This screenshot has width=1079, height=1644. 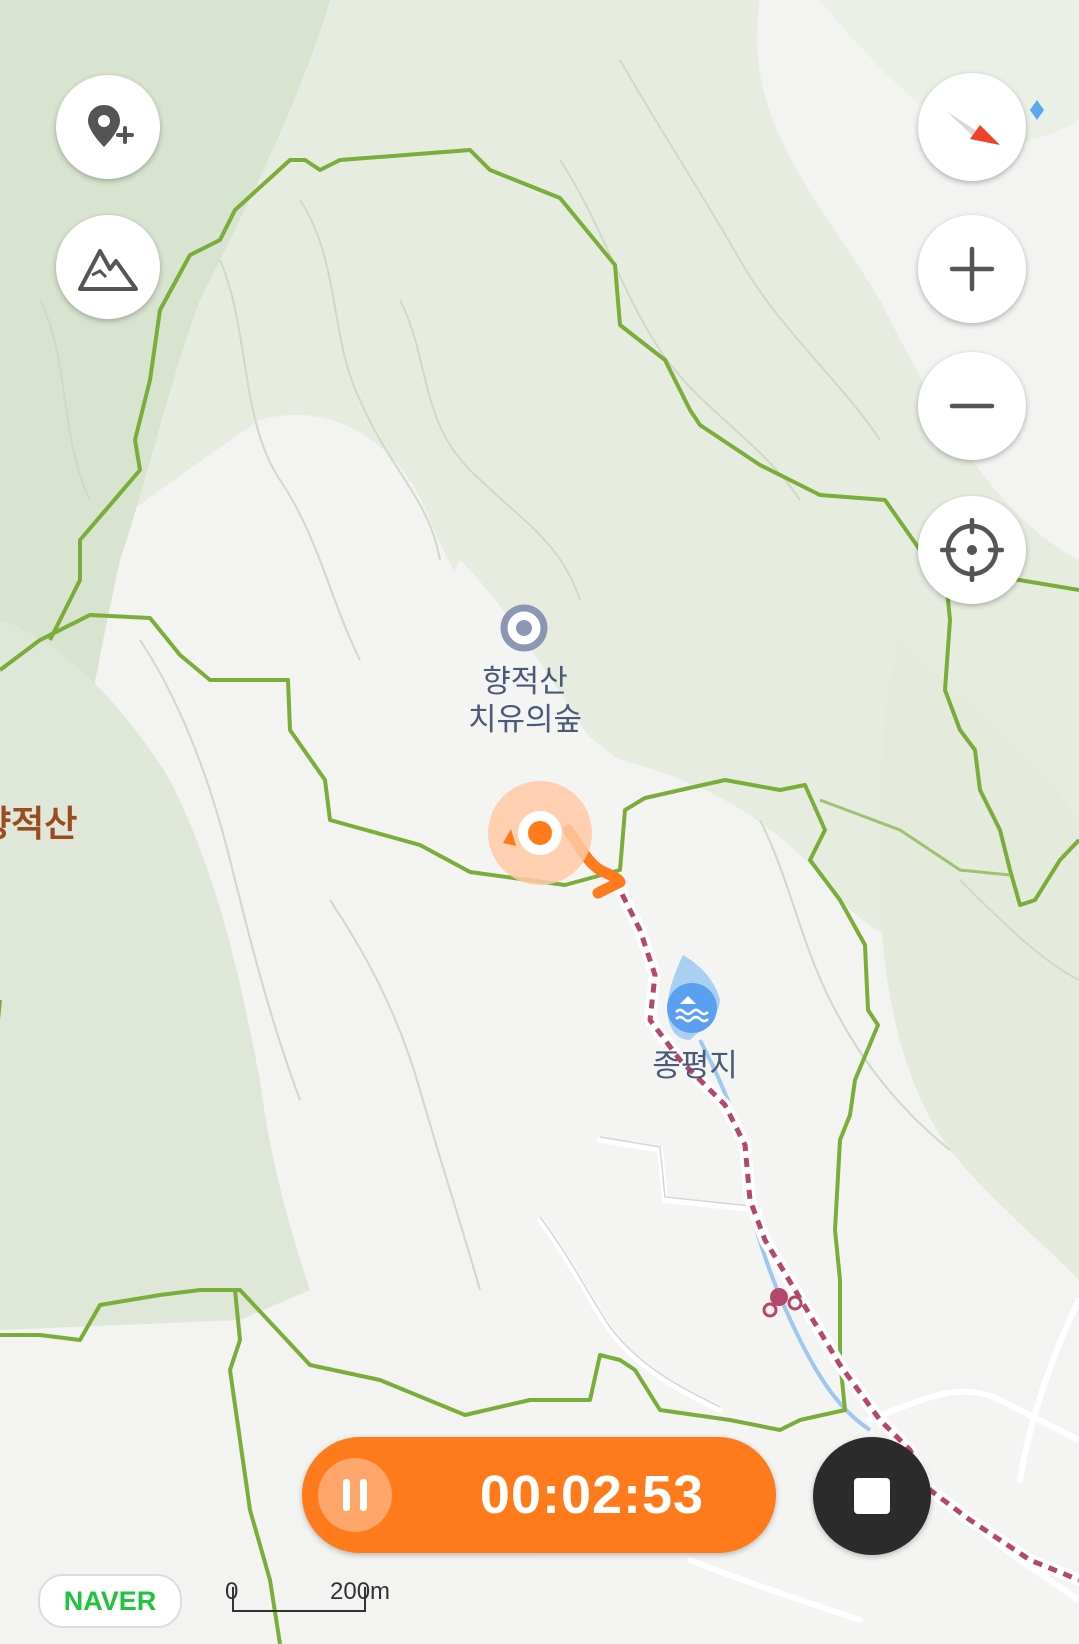 I want to click on zoom-out-button, so click(x=972, y=406).